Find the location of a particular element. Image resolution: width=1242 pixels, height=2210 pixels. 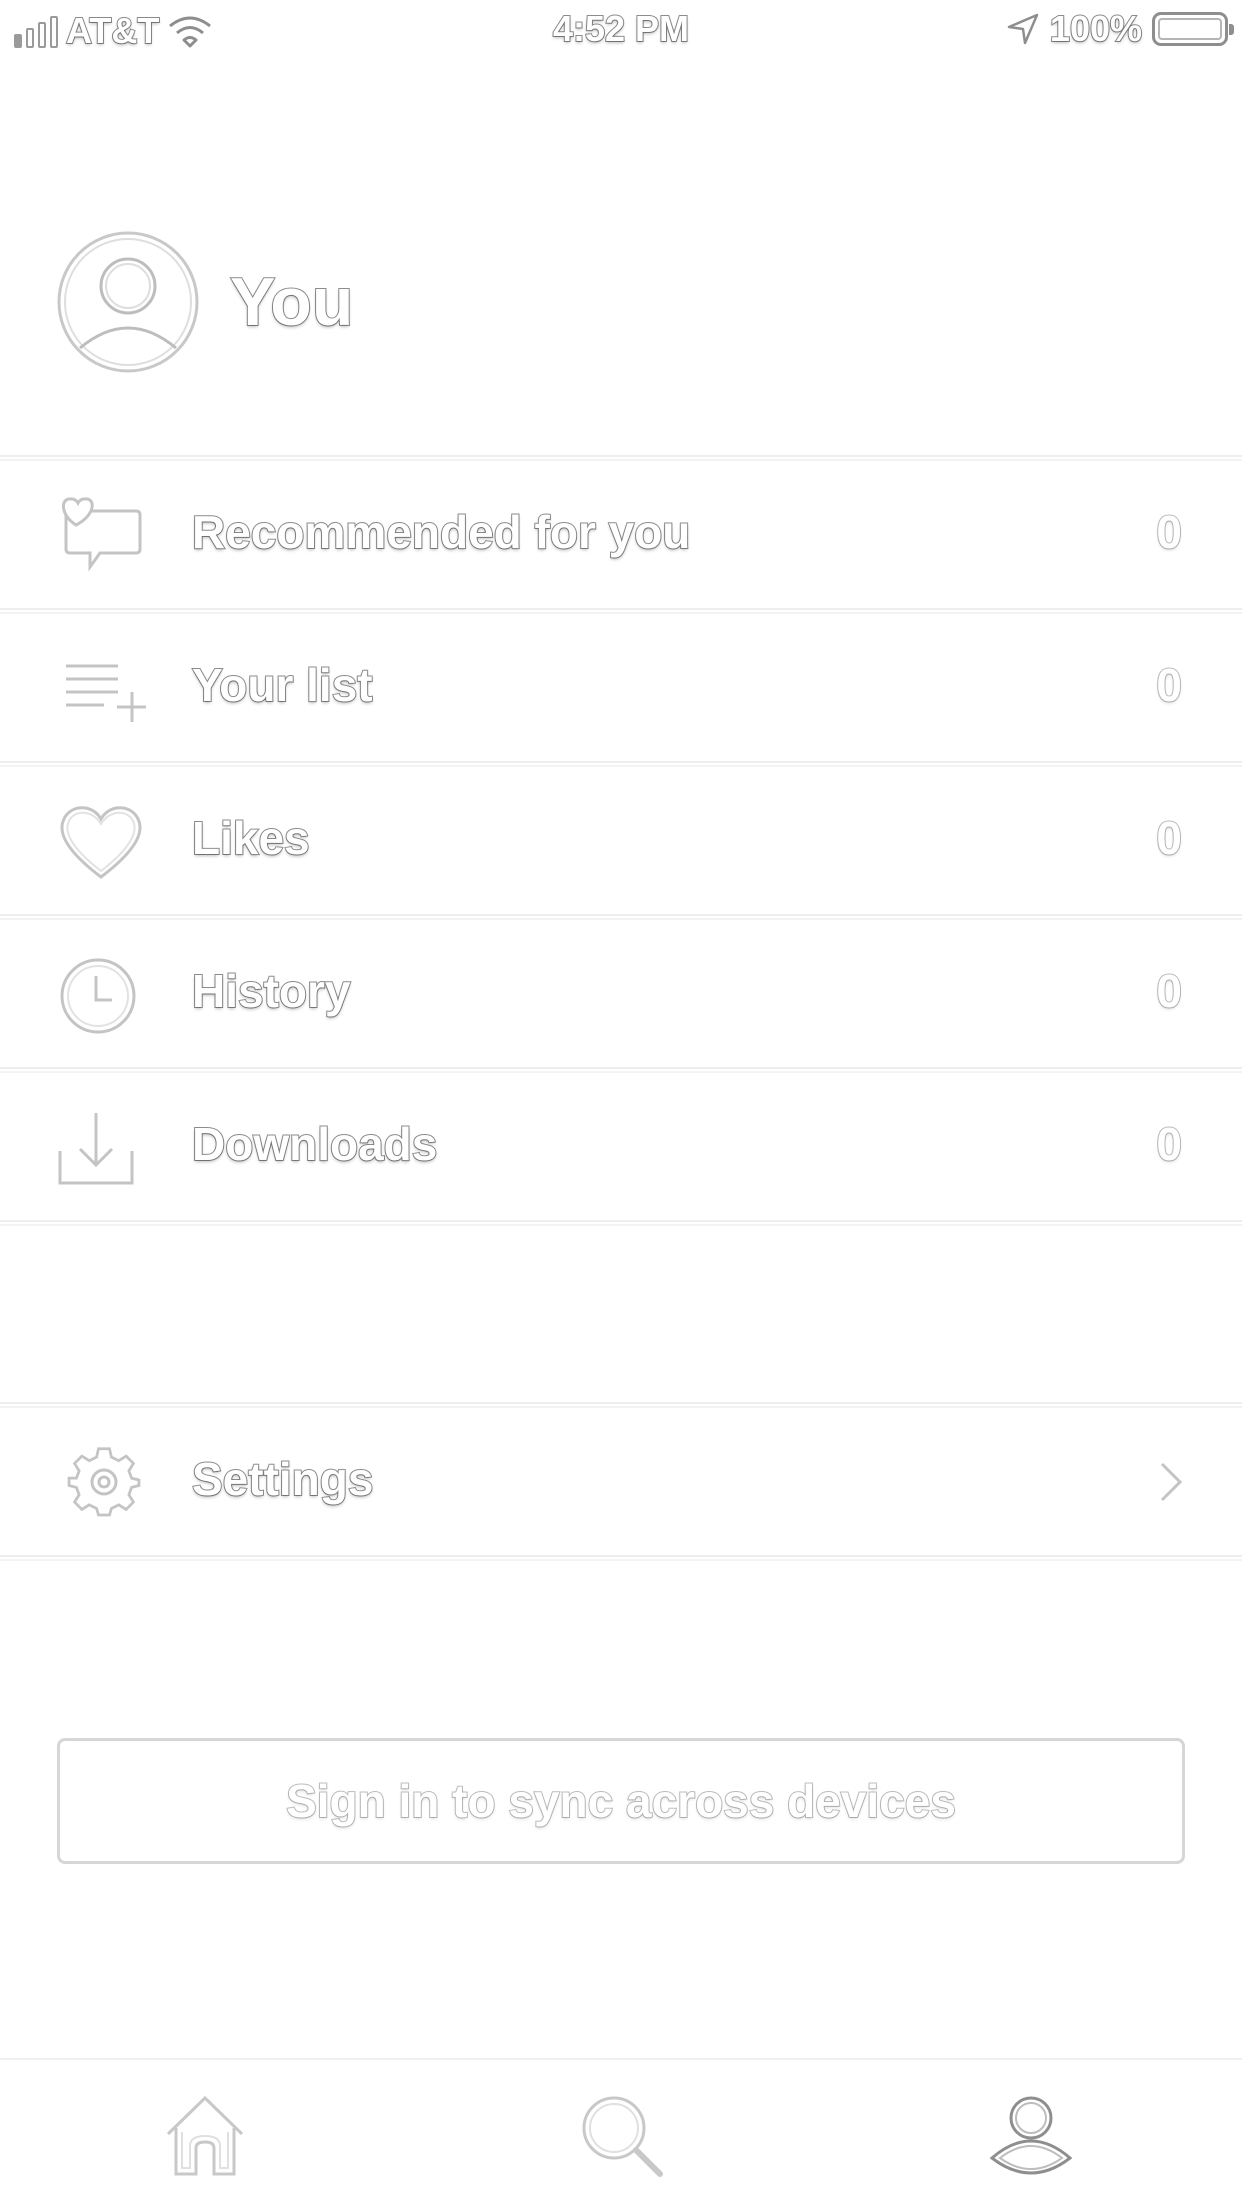

user-avatar-icon is located at coordinates (128, 302).